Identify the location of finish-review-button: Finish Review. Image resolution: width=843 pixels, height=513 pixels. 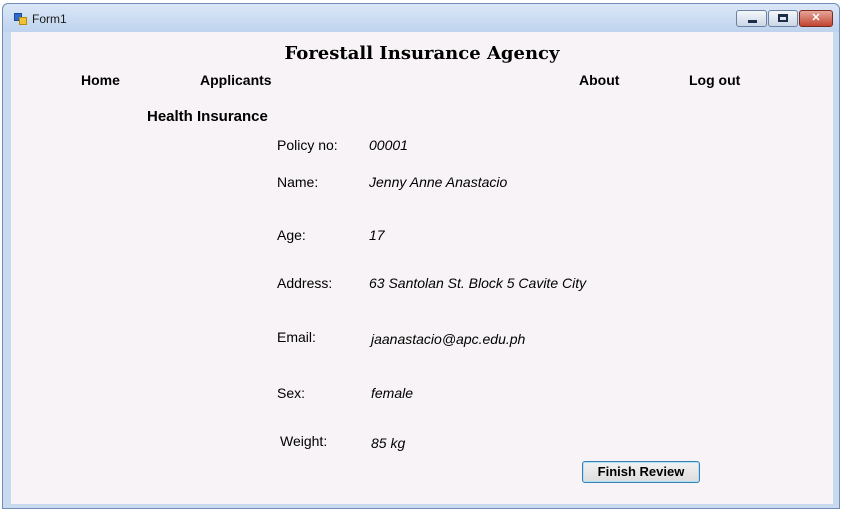
(641, 472).